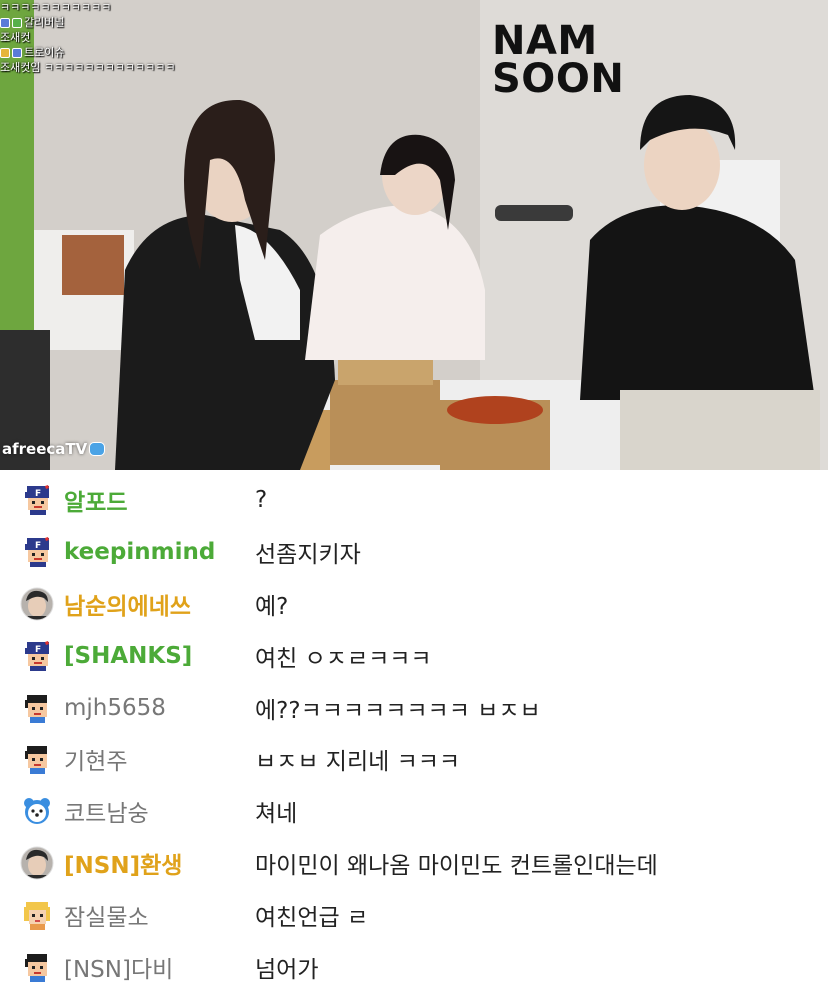  Describe the element at coordinates (106, 811) in the screenshot. I see `chat-nickname: 코트남숭` at that location.